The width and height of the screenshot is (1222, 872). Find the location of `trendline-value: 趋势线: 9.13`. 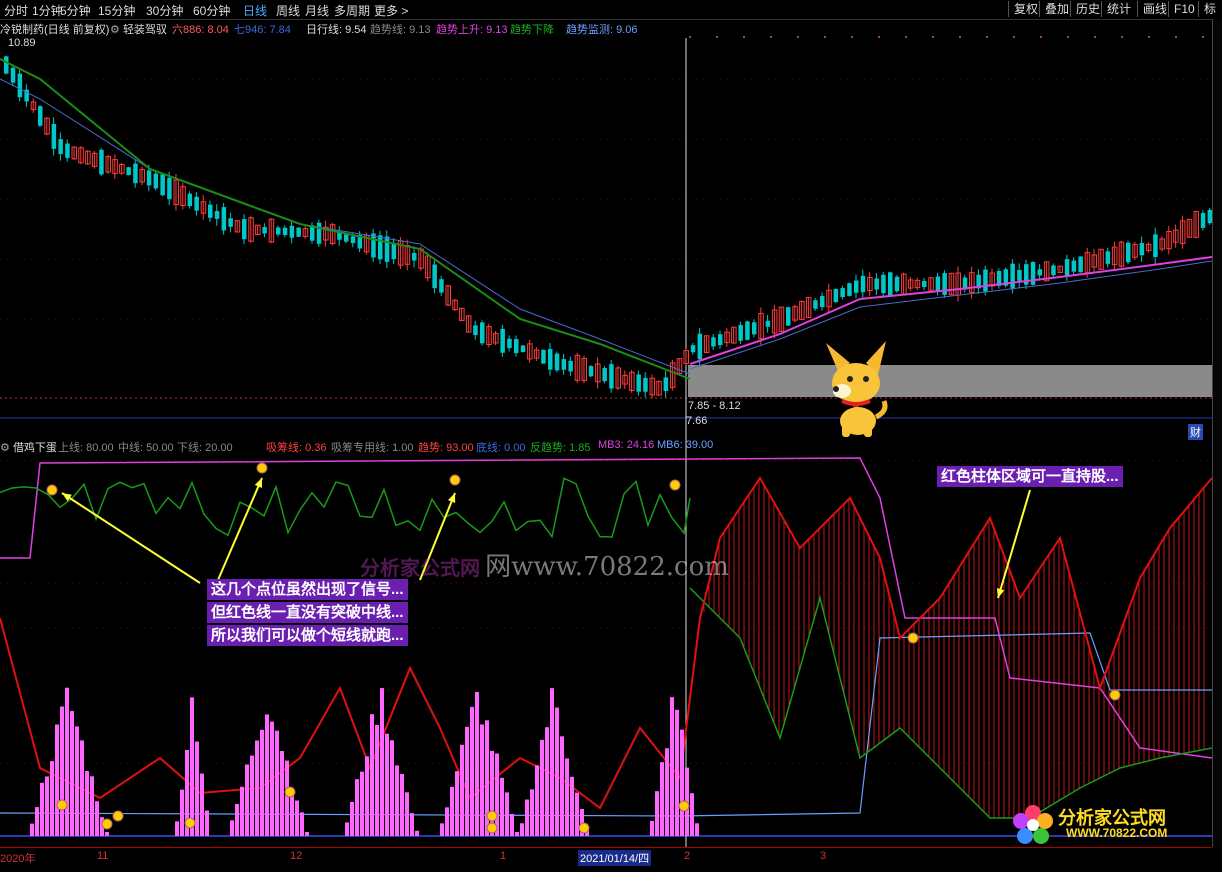

trendline-value: 趋势线: 9.13 is located at coordinates (400, 30).